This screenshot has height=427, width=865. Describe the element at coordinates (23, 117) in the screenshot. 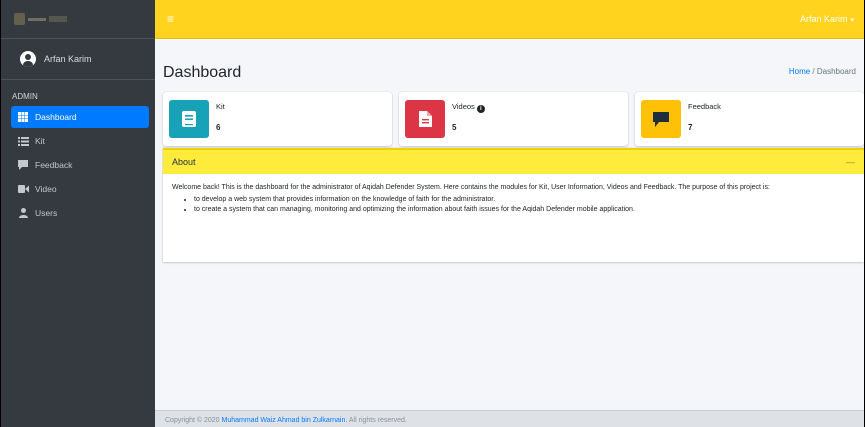

I see `grid-icon` at that location.